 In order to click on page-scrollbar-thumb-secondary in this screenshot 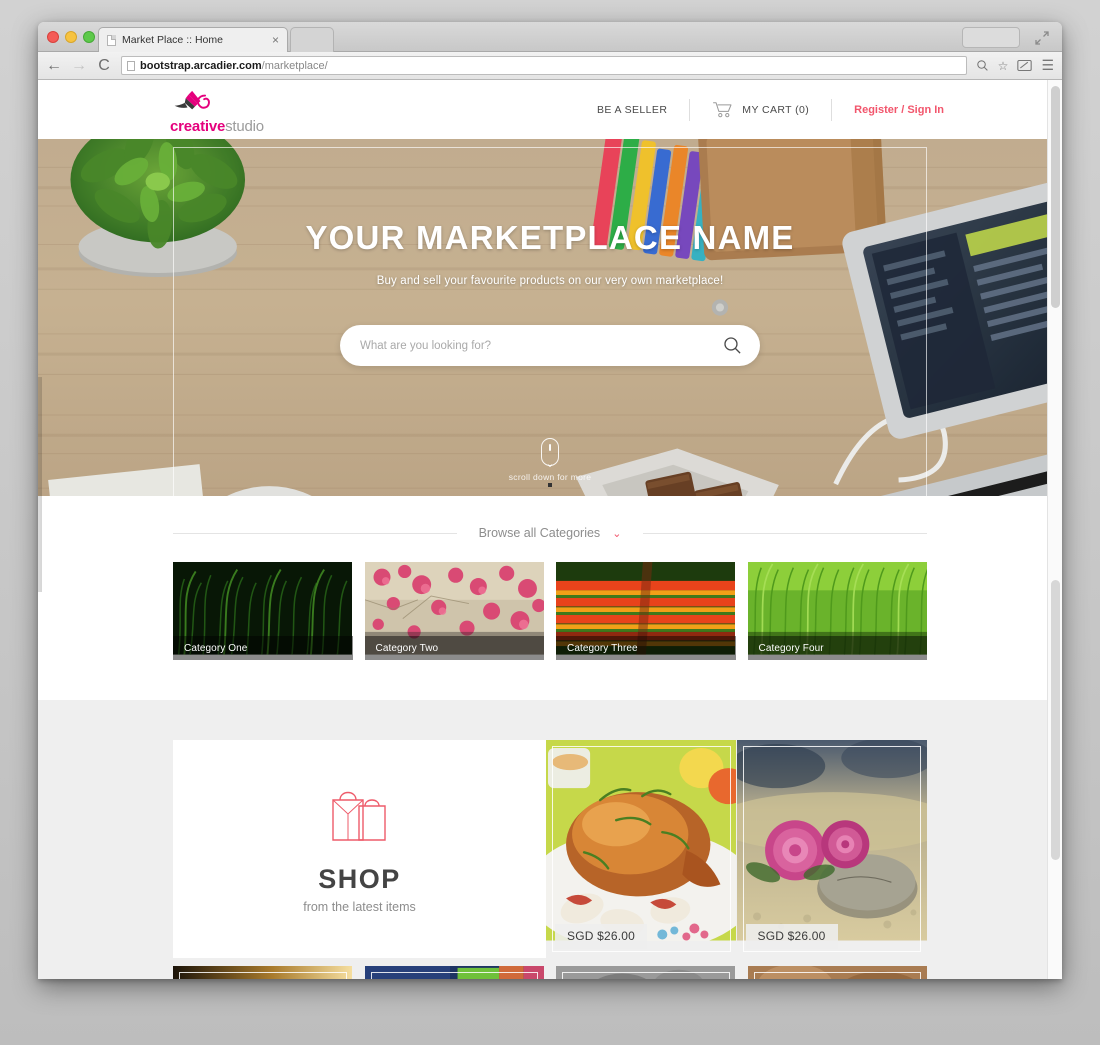, I will do `click(1055, 720)`.